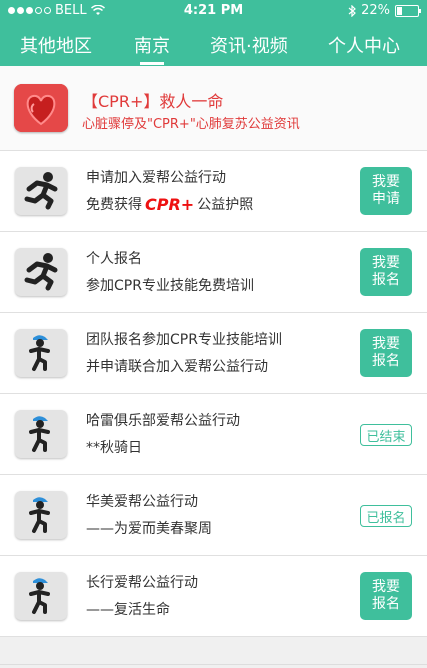  What do you see at coordinates (142, 502) in the screenshot?
I see `item-title: 华美爱帮公益行动` at bounding box center [142, 502].